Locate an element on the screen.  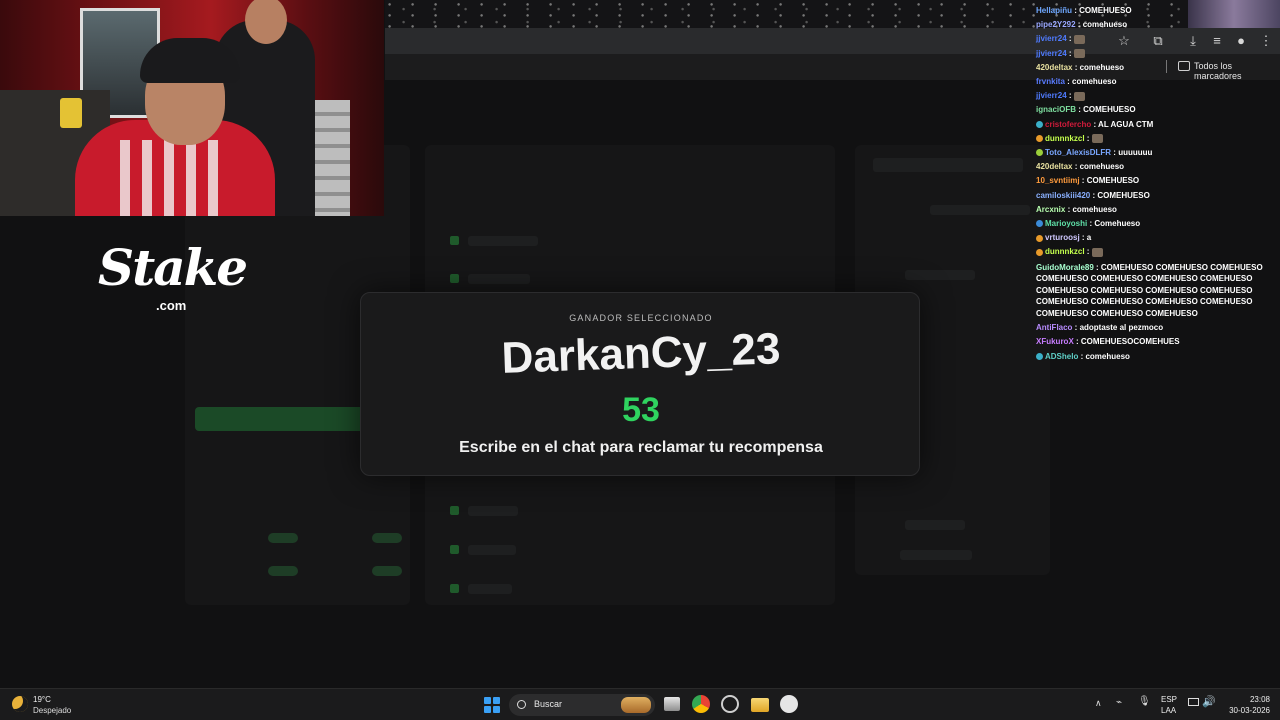
chat-username: pipe2Y292 is located at coordinates (1056, 24).